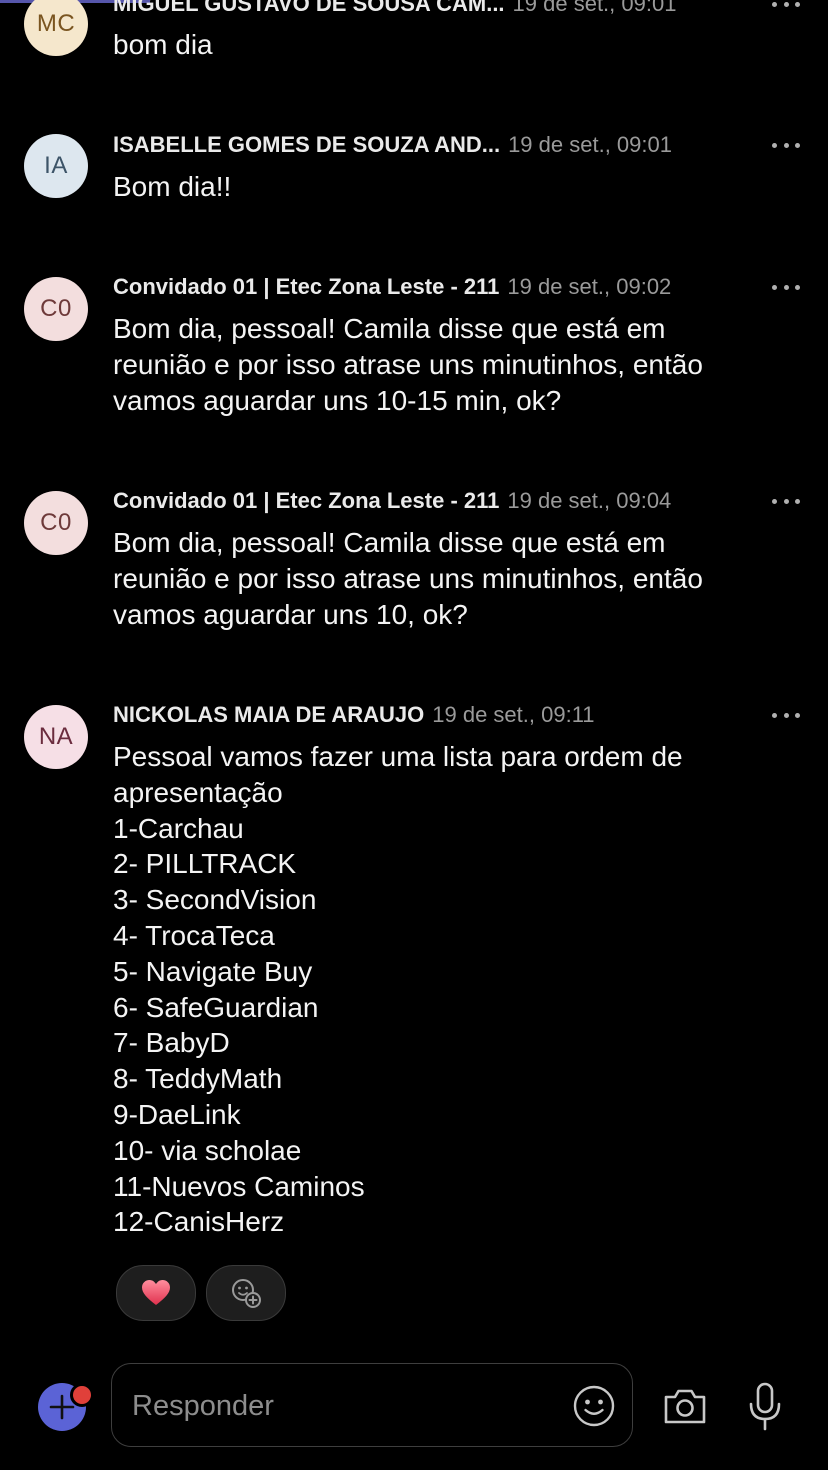 The width and height of the screenshot is (828, 1470). Describe the element at coordinates (594, 1406) in the screenshot. I see `emoji-icon` at that location.